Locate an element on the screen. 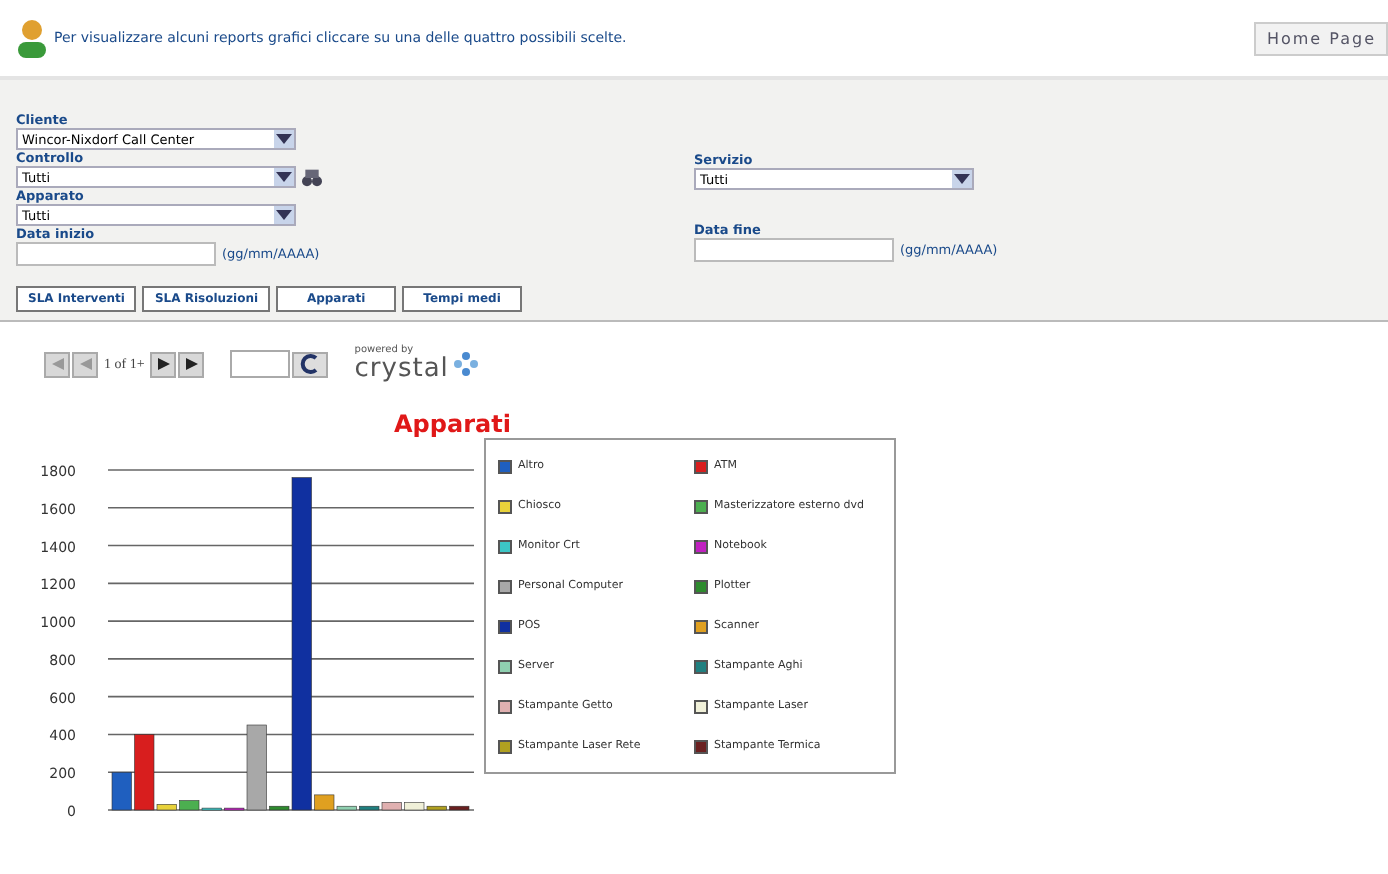 This screenshot has height=874, width=1388. go-button is located at coordinates (310, 364).